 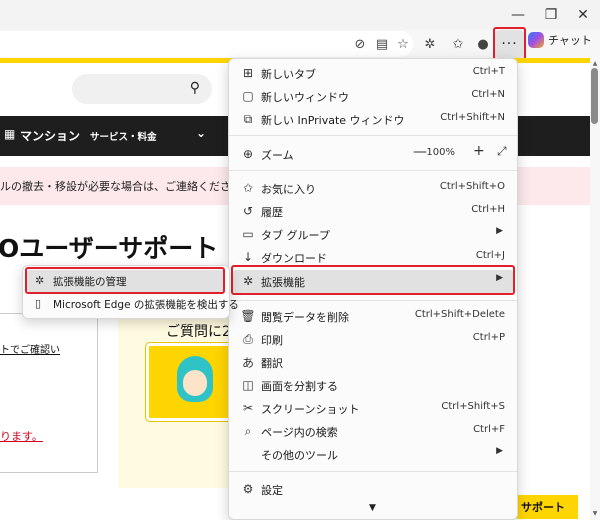 What do you see at coordinates (310, 409) in the screenshot?
I see `menu-item-label: スクリーンショット` at bounding box center [310, 409].